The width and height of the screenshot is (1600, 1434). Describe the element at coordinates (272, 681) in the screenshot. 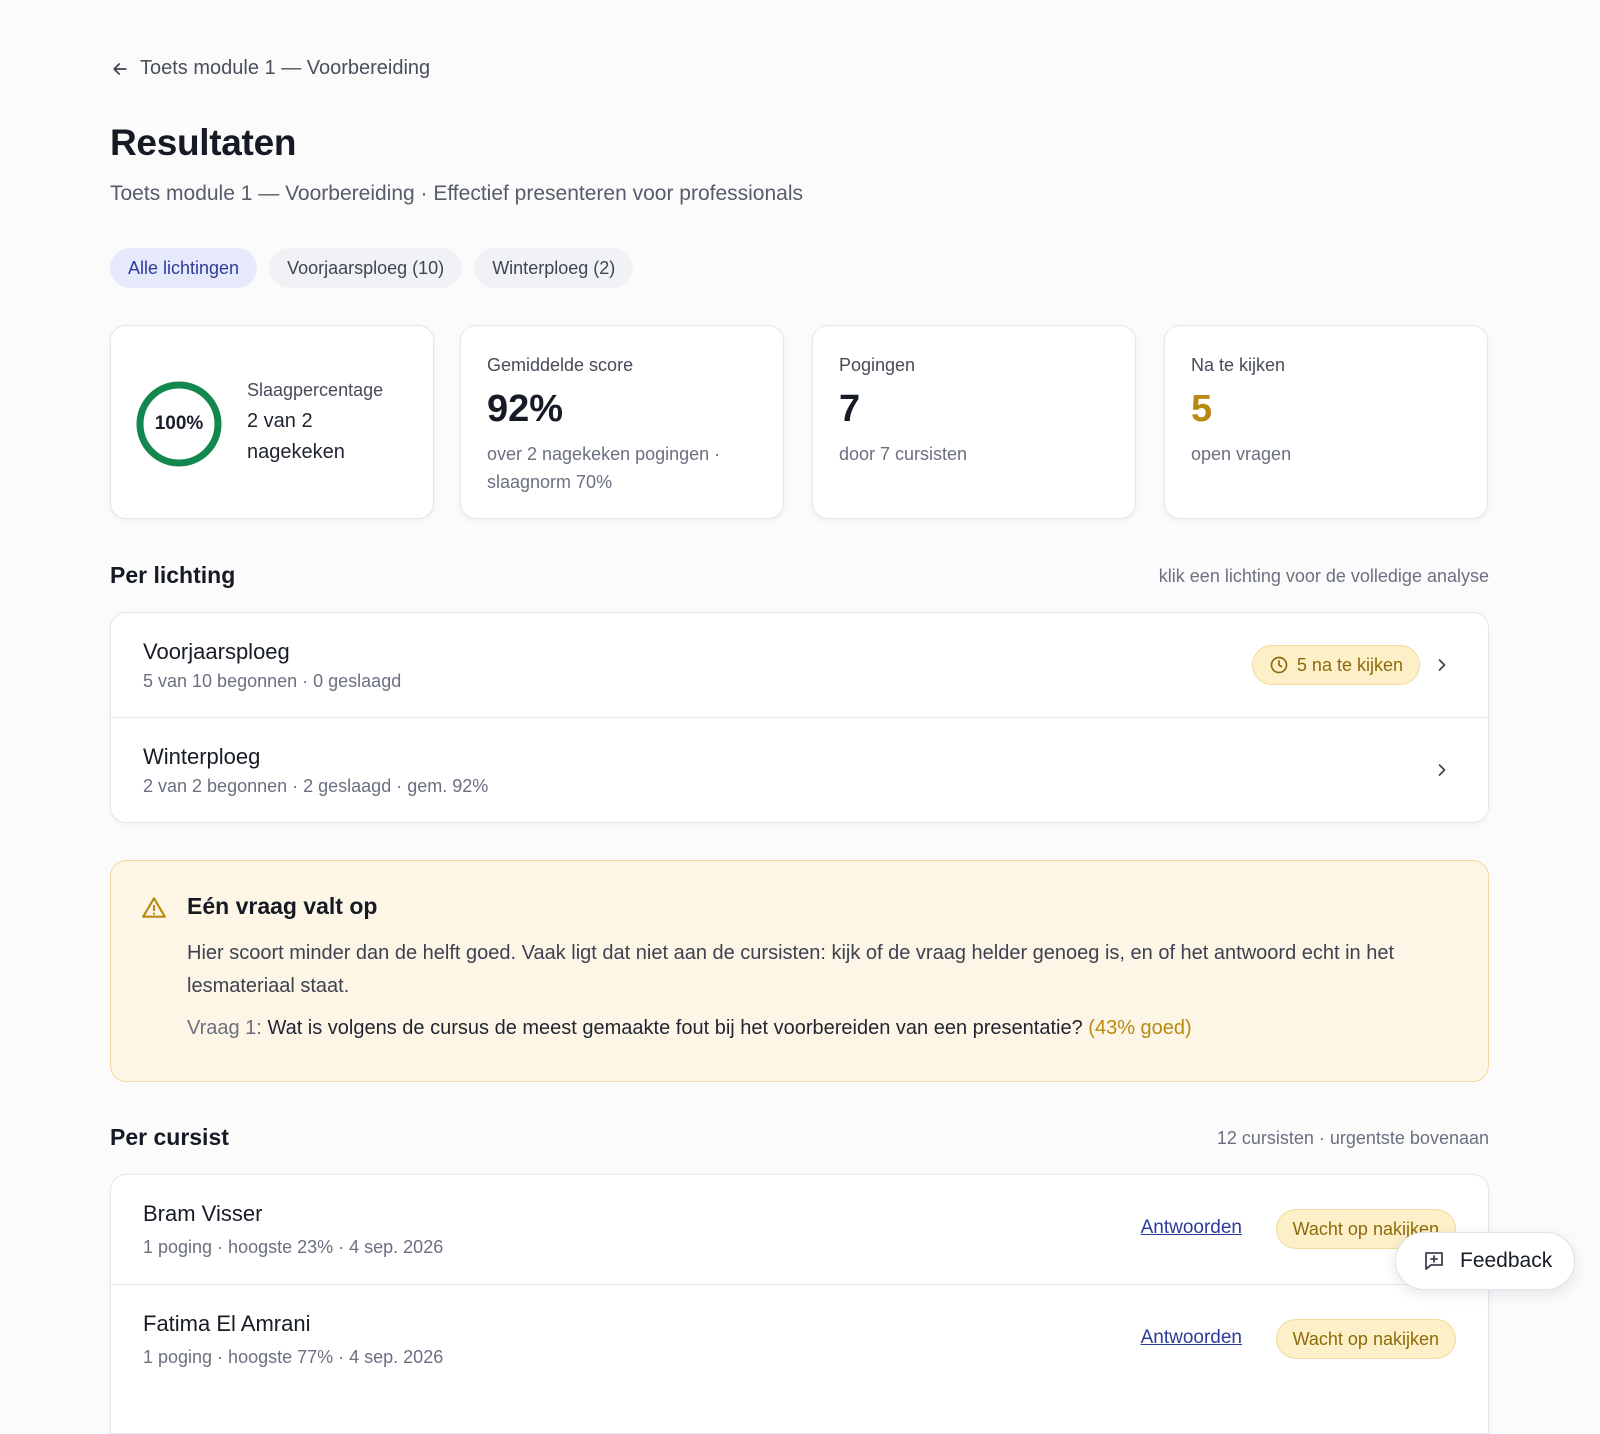

I see `cohort-meta: 5 van 10 begonnen · 0 geslaagd` at that location.